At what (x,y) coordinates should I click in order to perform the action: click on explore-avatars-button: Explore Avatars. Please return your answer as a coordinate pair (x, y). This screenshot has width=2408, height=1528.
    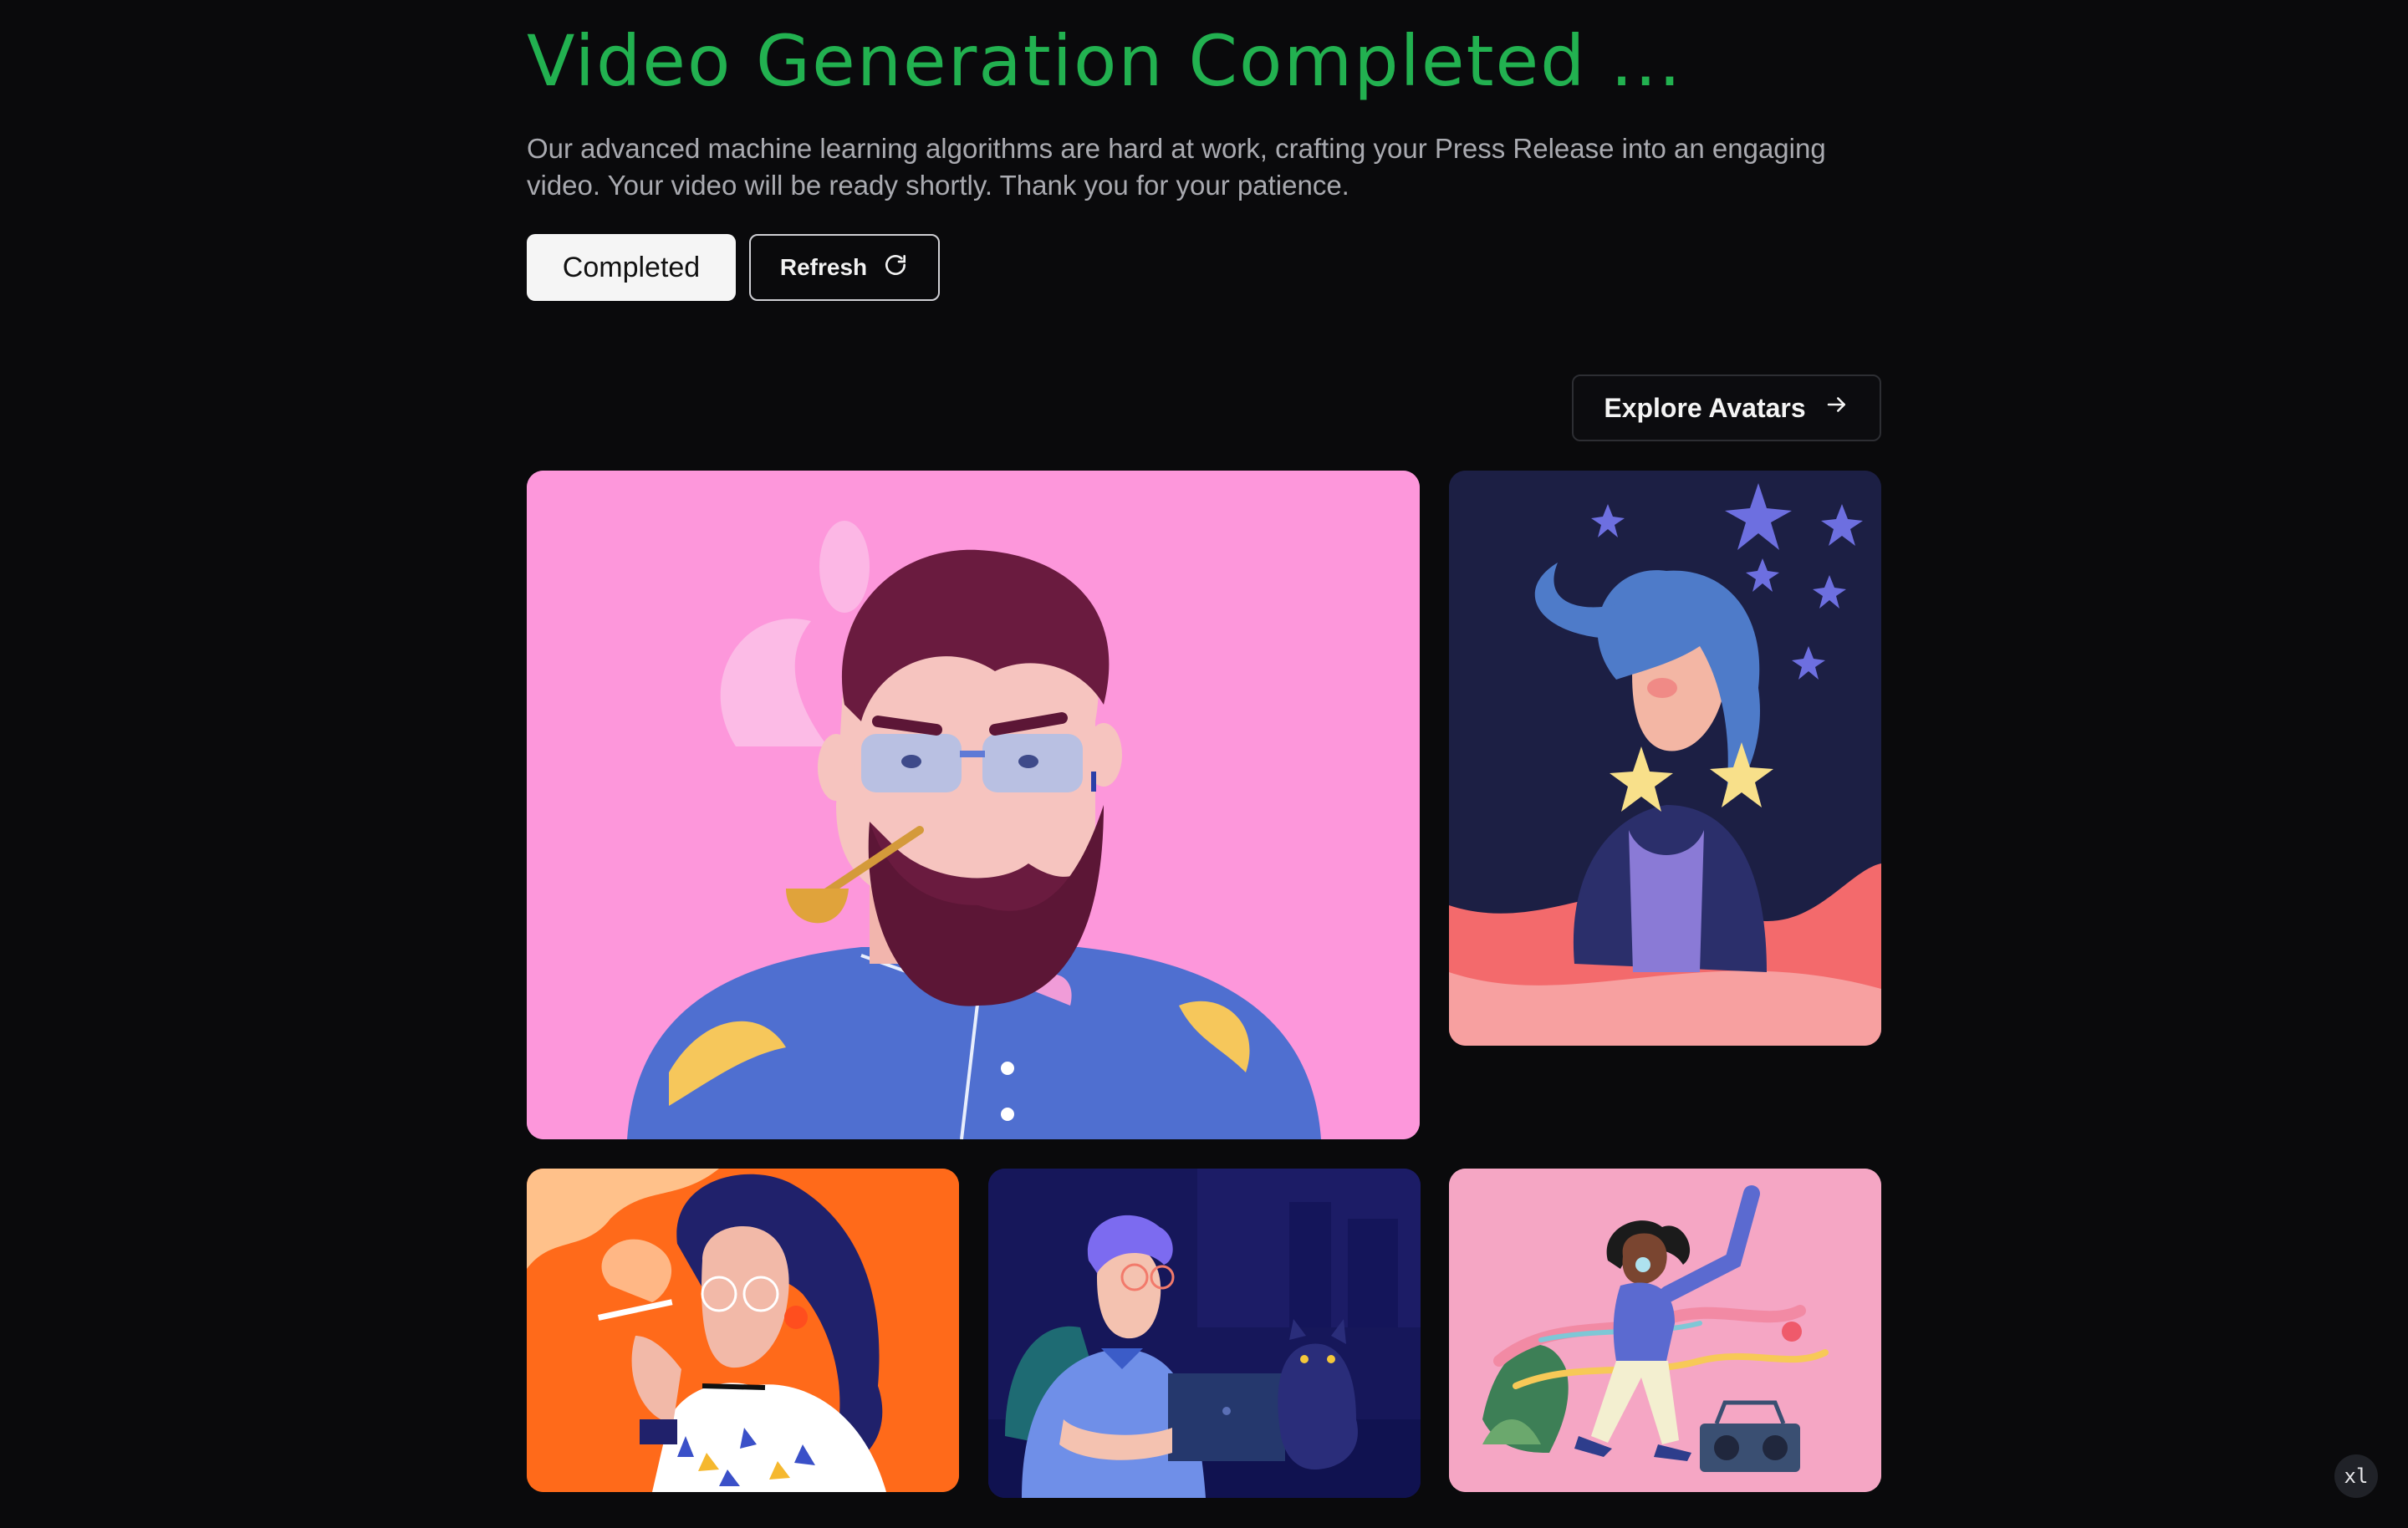
    Looking at the image, I should click on (1727, 408).